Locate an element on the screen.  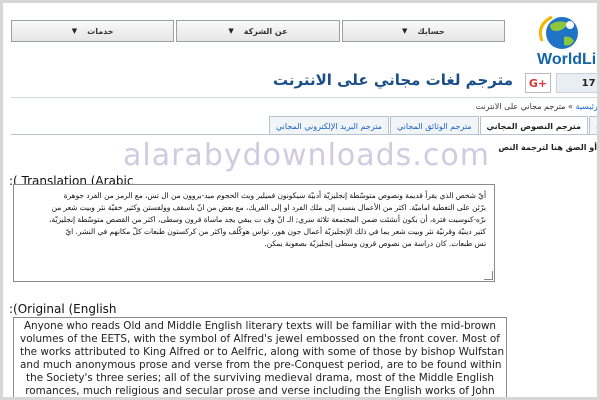
top-navigation: خدمات ▼ عن الشركة ▼ حسابك ▼ is located at coordinates (258, 31).